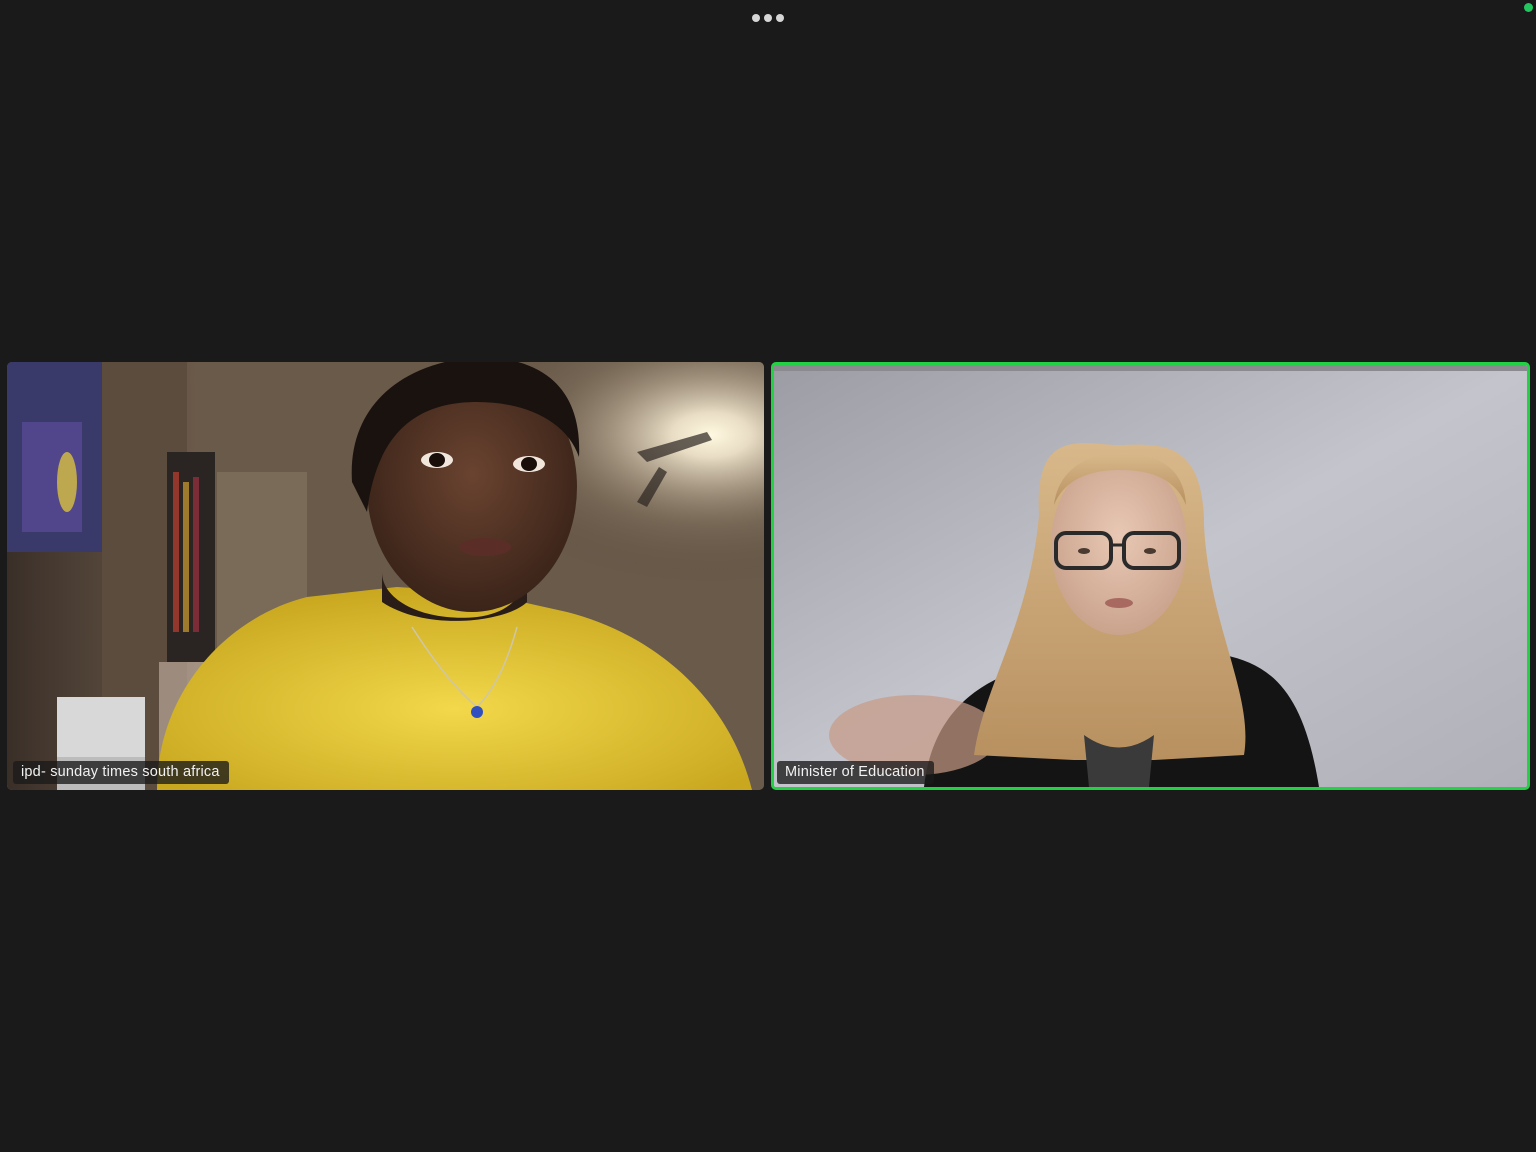  I want to click on more-options-button, so click(768, 18).